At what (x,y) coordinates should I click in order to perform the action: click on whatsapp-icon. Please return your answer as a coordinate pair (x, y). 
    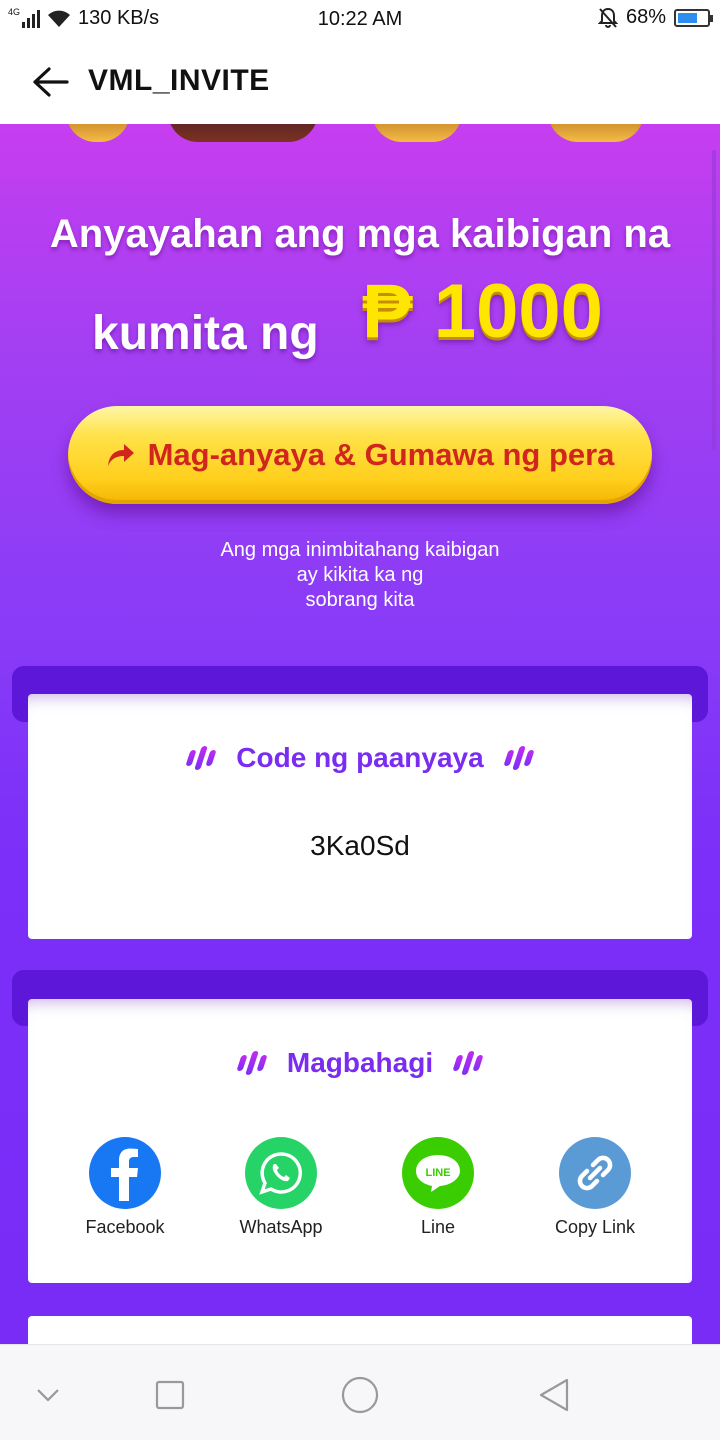
    Looking at the image, I should click on (281, 1173).